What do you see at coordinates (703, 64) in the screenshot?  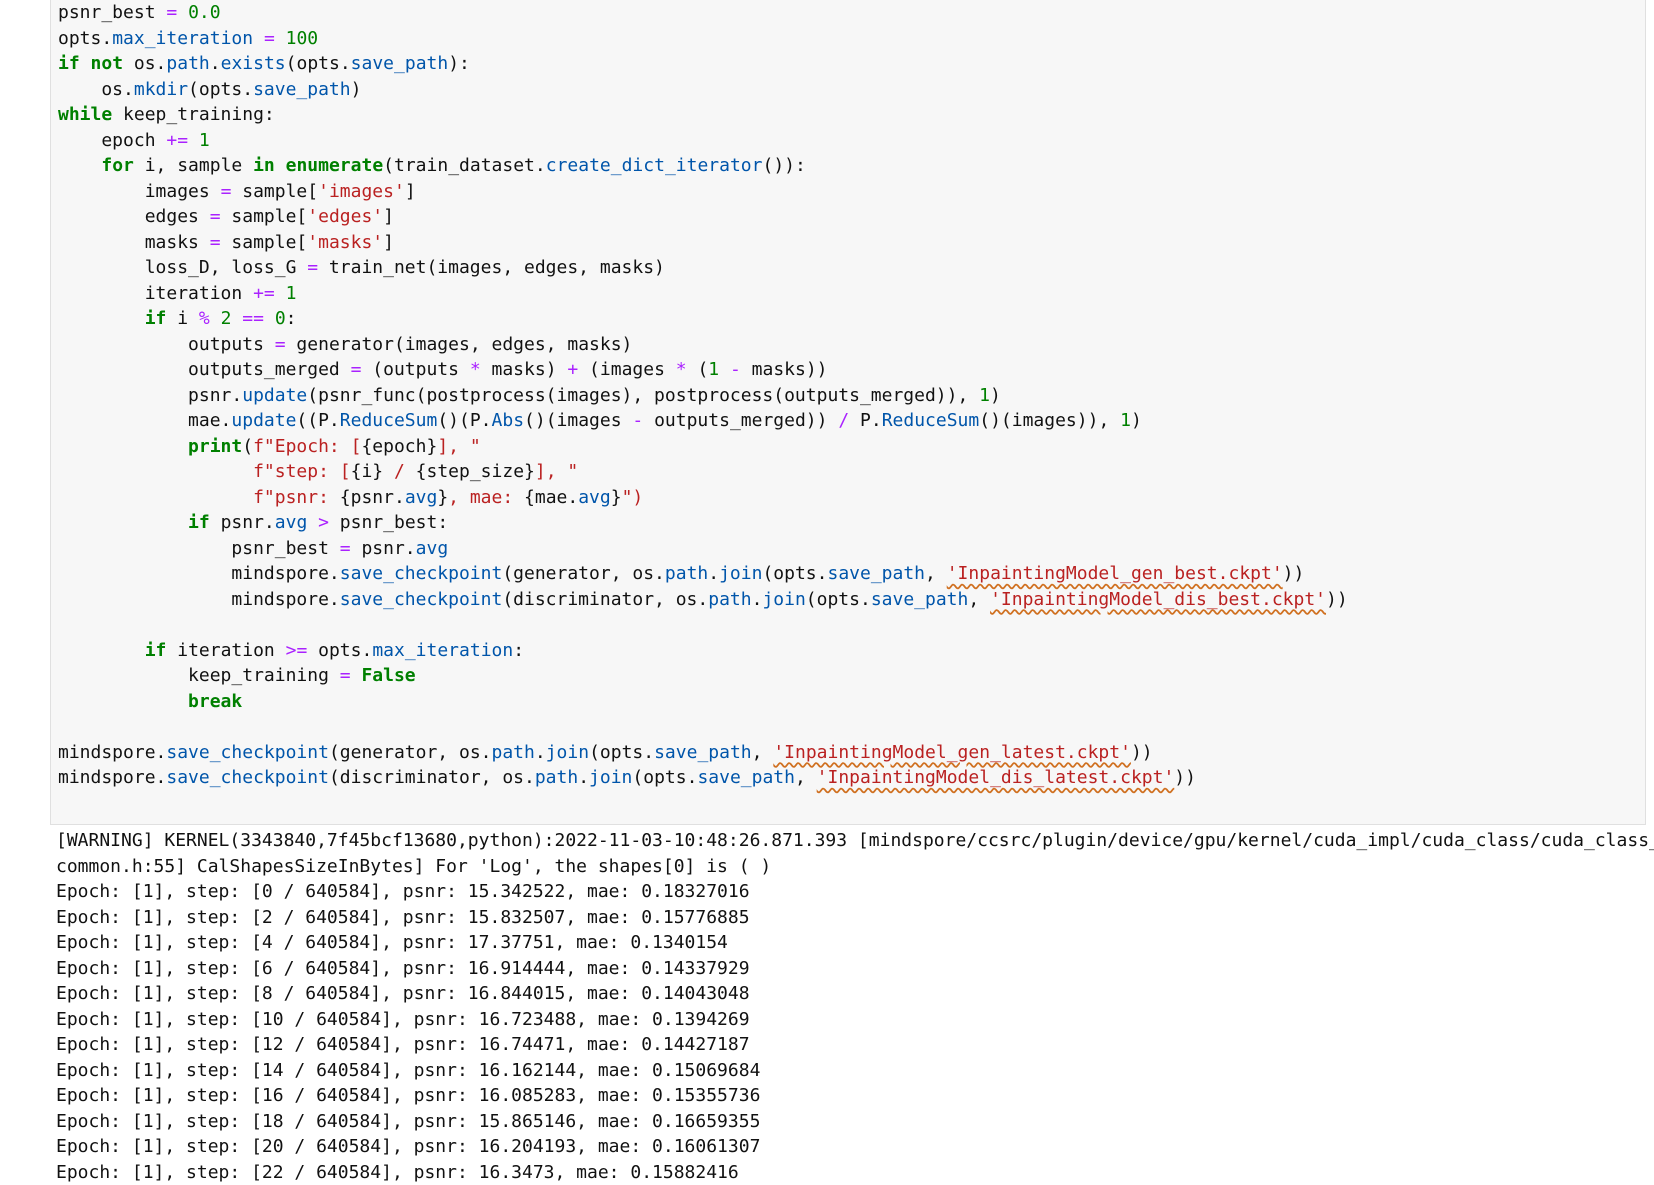 I see `code-line: if not os.path.exists(opts.save_path):` at bounding box center [703, 64].